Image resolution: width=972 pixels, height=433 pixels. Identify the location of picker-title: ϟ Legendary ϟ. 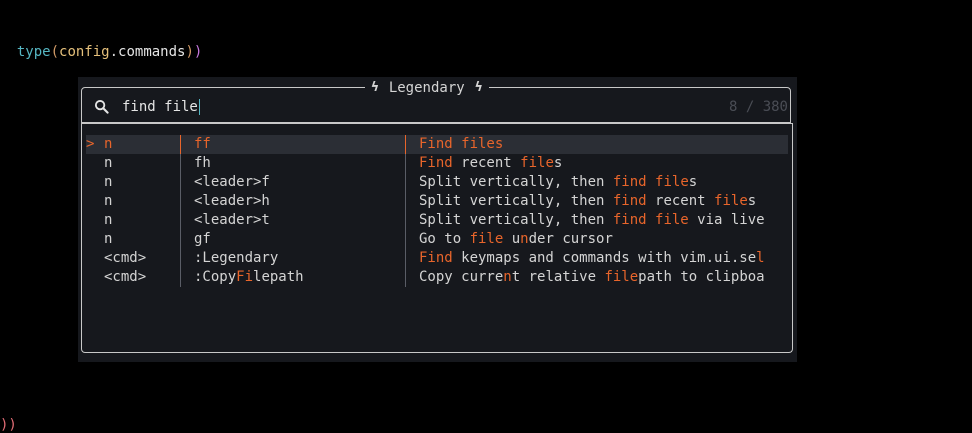
(427, 88).